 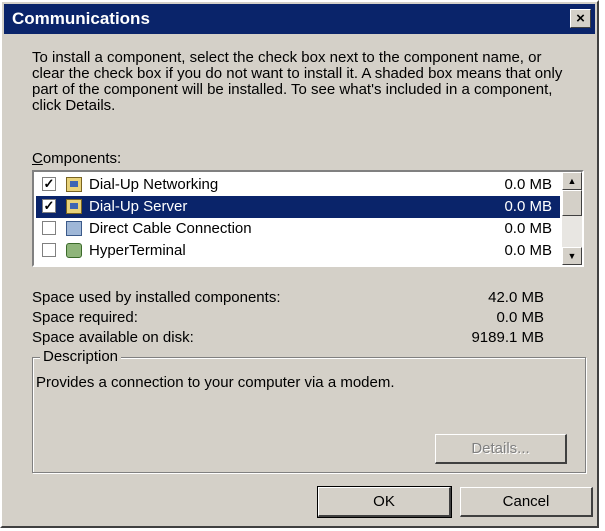 What do you see at coordinates (526, 502) in the screenshot?
I see `cancel-button: Cancel` at bounding box center [526, 502].